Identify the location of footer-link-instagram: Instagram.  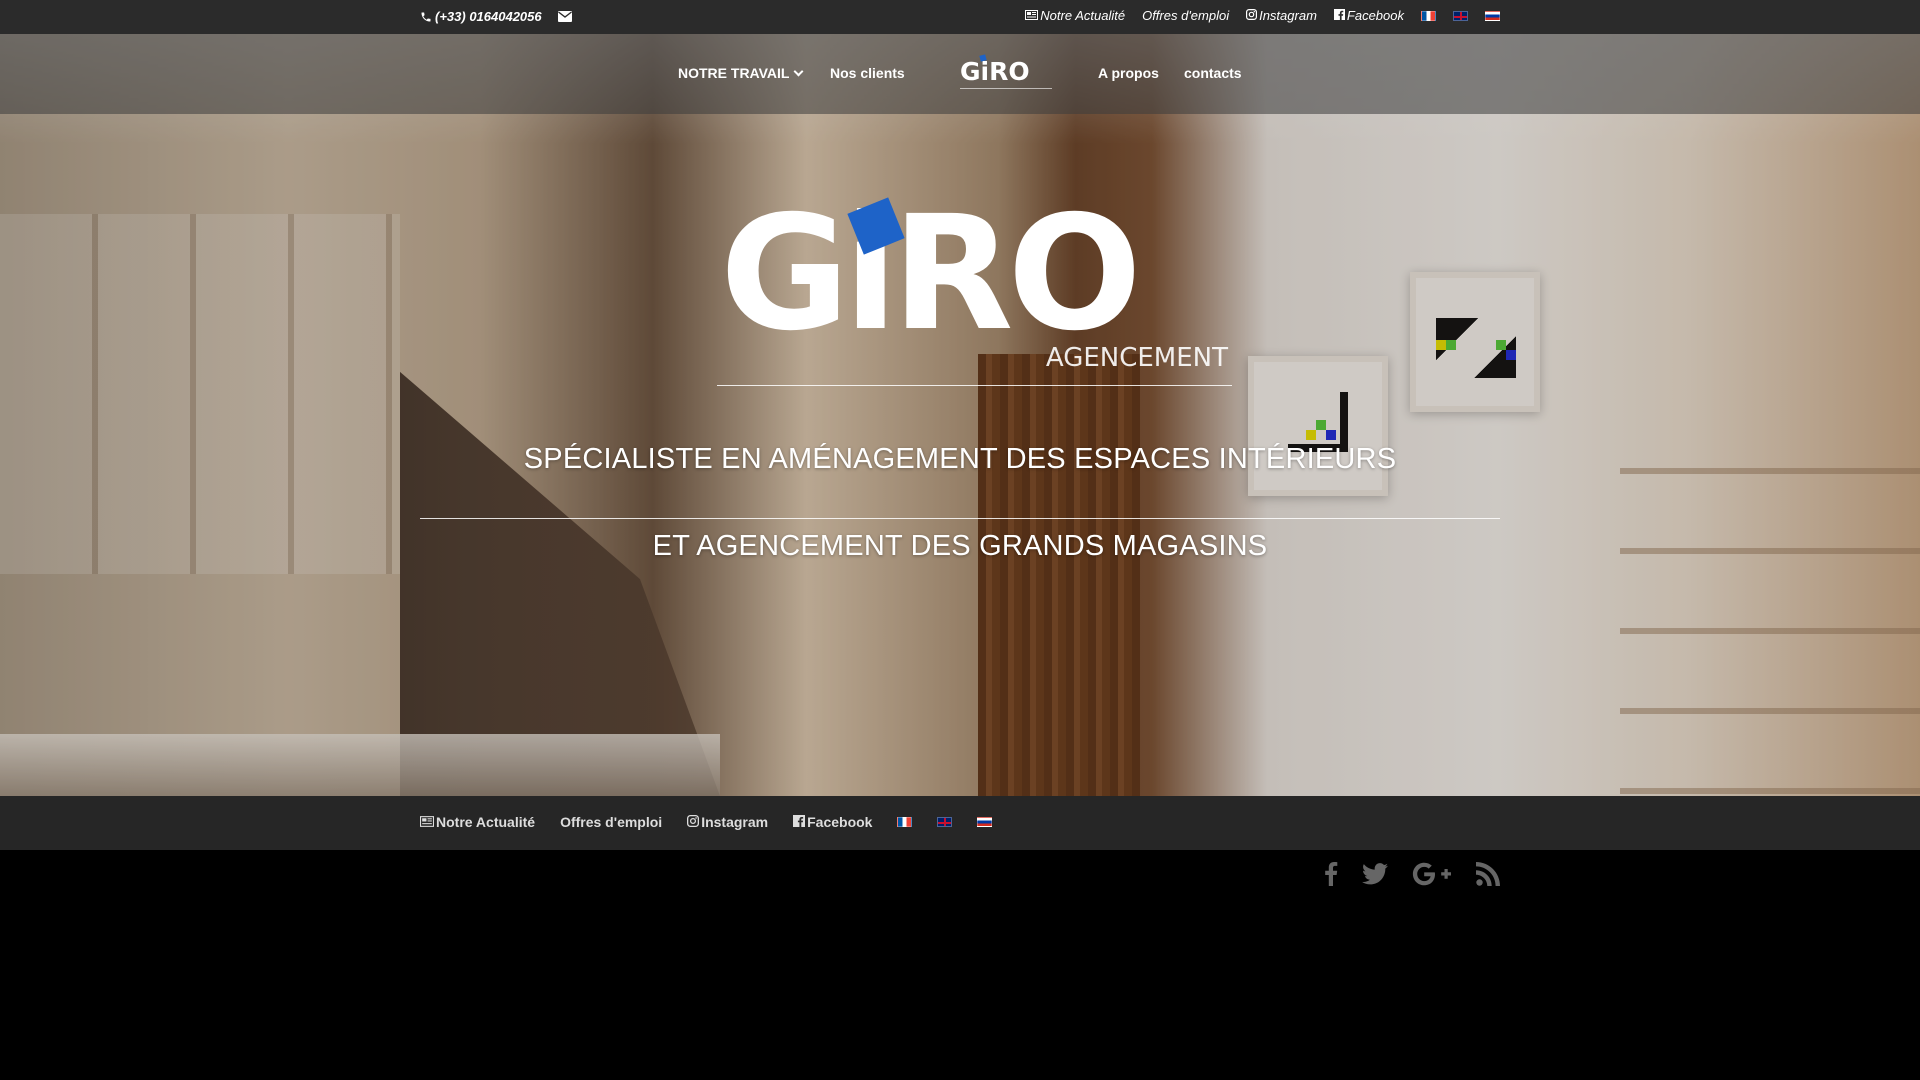
(727, 822).